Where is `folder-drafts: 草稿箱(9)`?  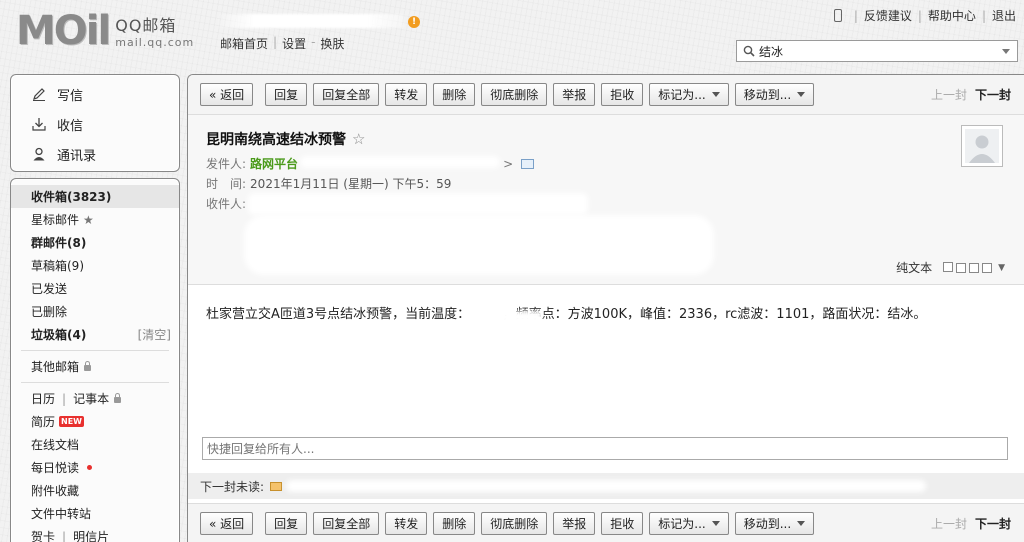
folder-drafts: 草稿箱(9) is located at coordinates (95, 265).